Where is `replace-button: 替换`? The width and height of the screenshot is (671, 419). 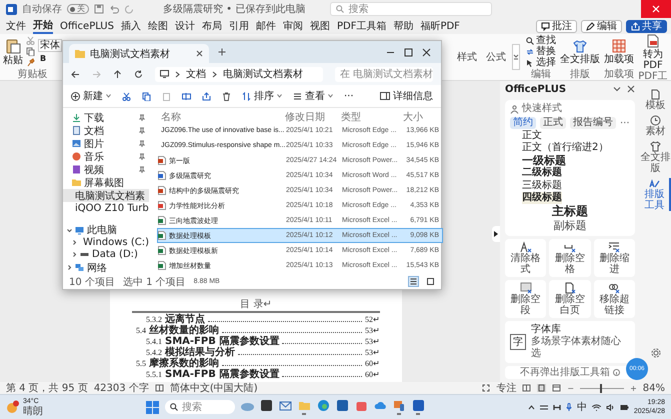 replace-button: 替换 is located at coordinates (541, 51).